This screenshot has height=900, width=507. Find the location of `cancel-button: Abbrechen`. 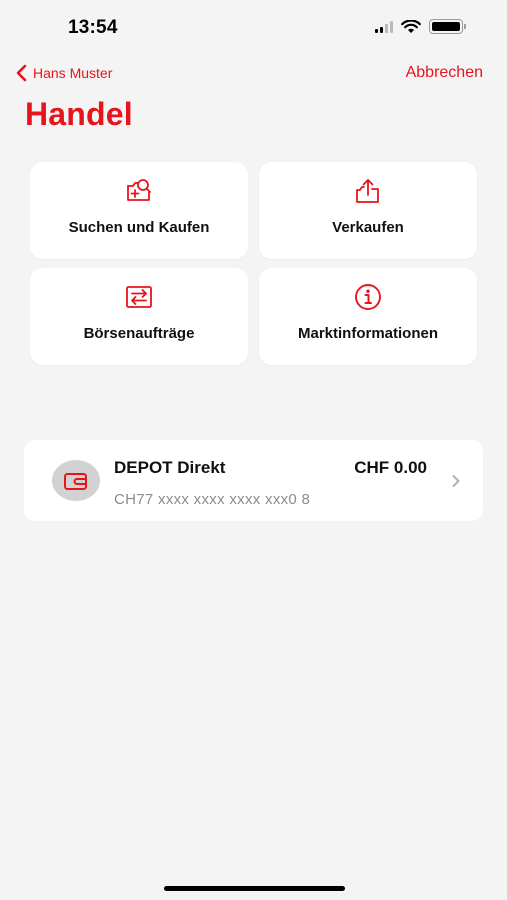

cancel-button: Abbrechen is located at coordinates (444, 73).